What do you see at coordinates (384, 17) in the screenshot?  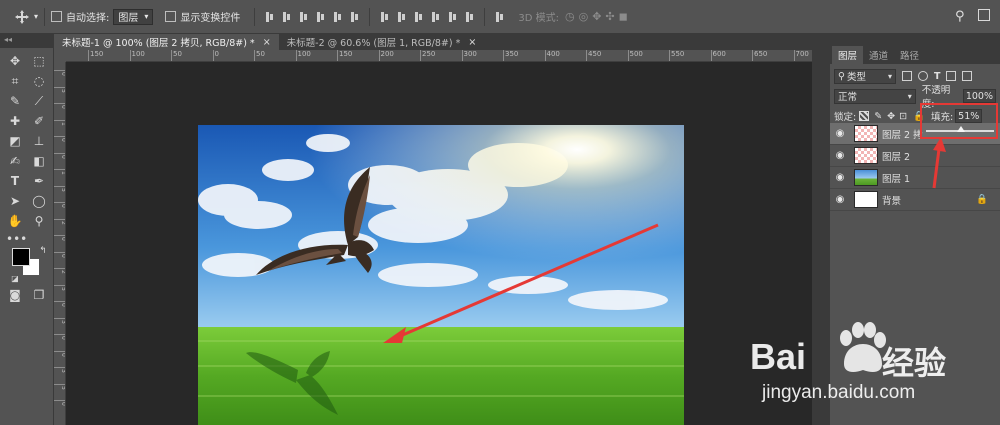 I see `distribute-top-icon` at bounding box center [384, 17].